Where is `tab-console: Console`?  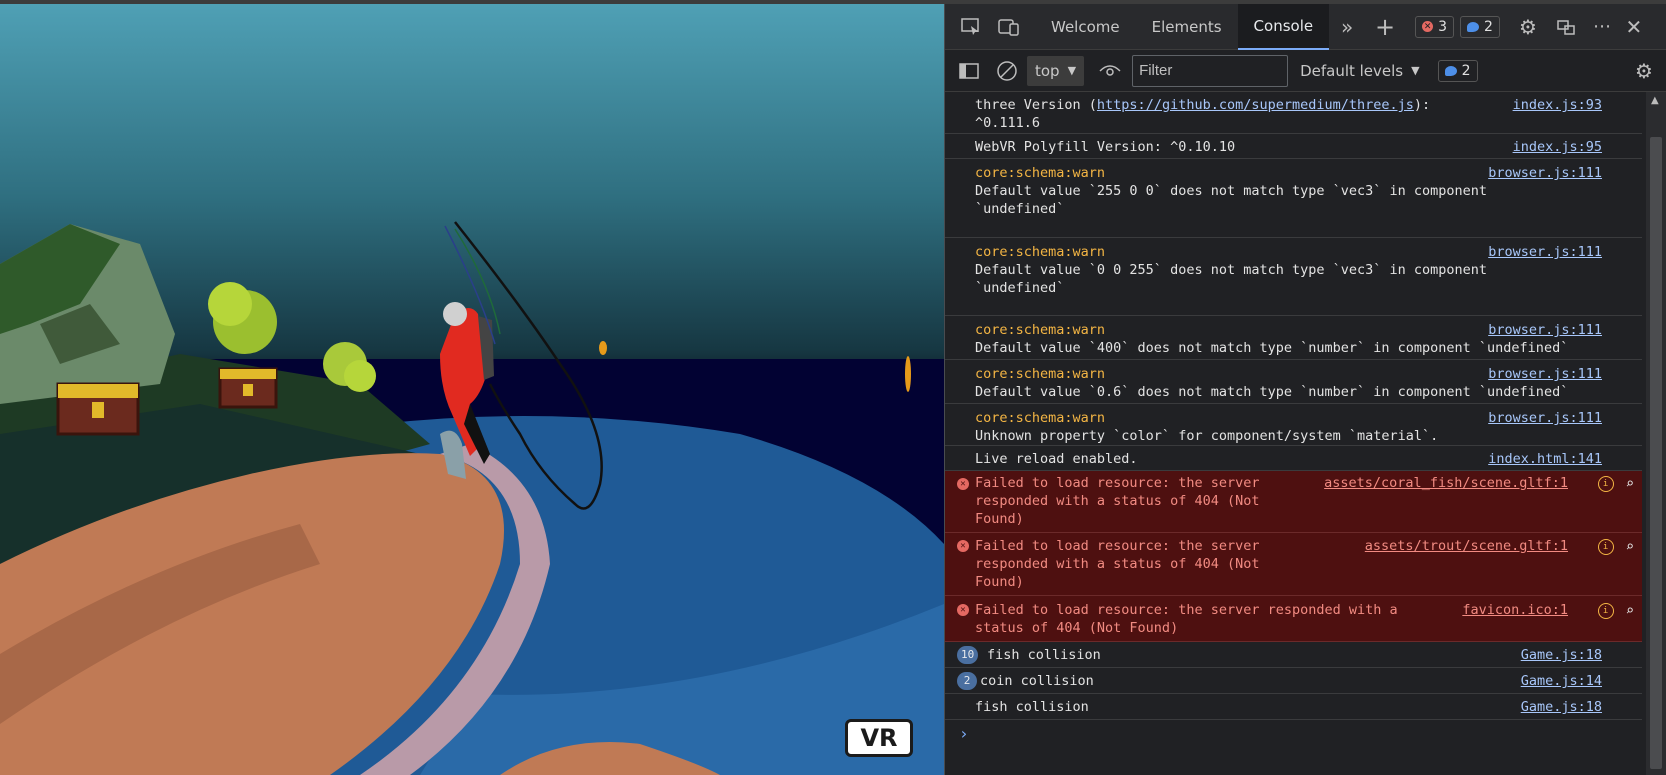 tab-console: Console is located at coordinates (1283, 26).